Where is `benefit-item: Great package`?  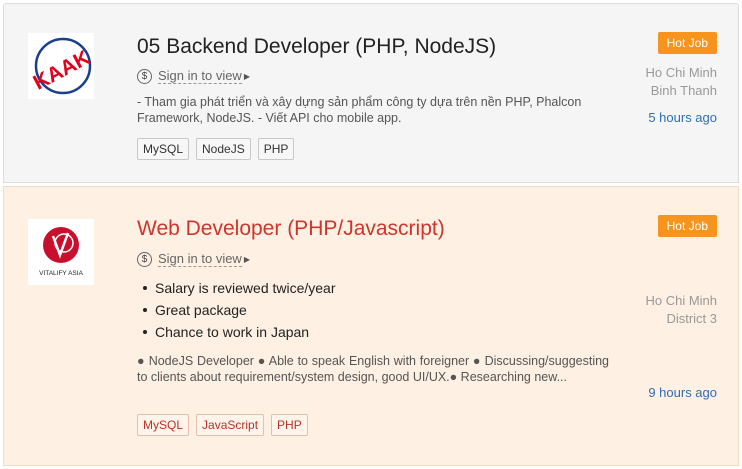
benefit-item: Great package is located at coordinates (236, 310).